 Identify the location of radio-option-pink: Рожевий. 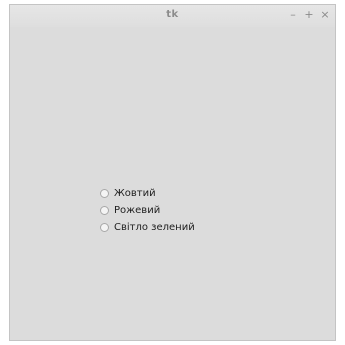
(147, 210).